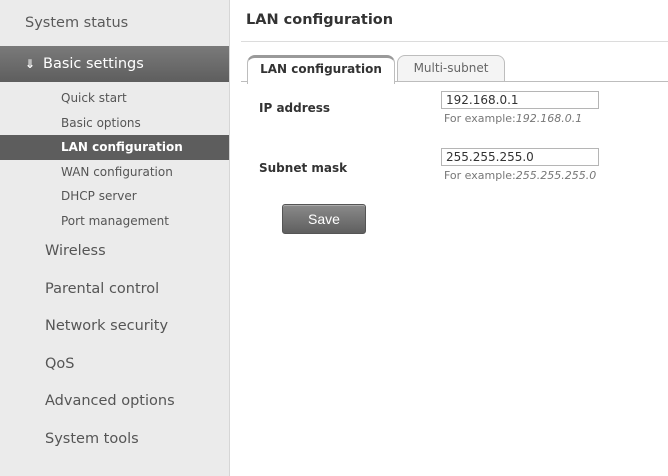 The height and width of the screenshot is (476, 668). What do you see at coordinates (114, 365) in the screenshot?
I see `sidebar-item-qos: QoS` at bounding box center [114, 365].